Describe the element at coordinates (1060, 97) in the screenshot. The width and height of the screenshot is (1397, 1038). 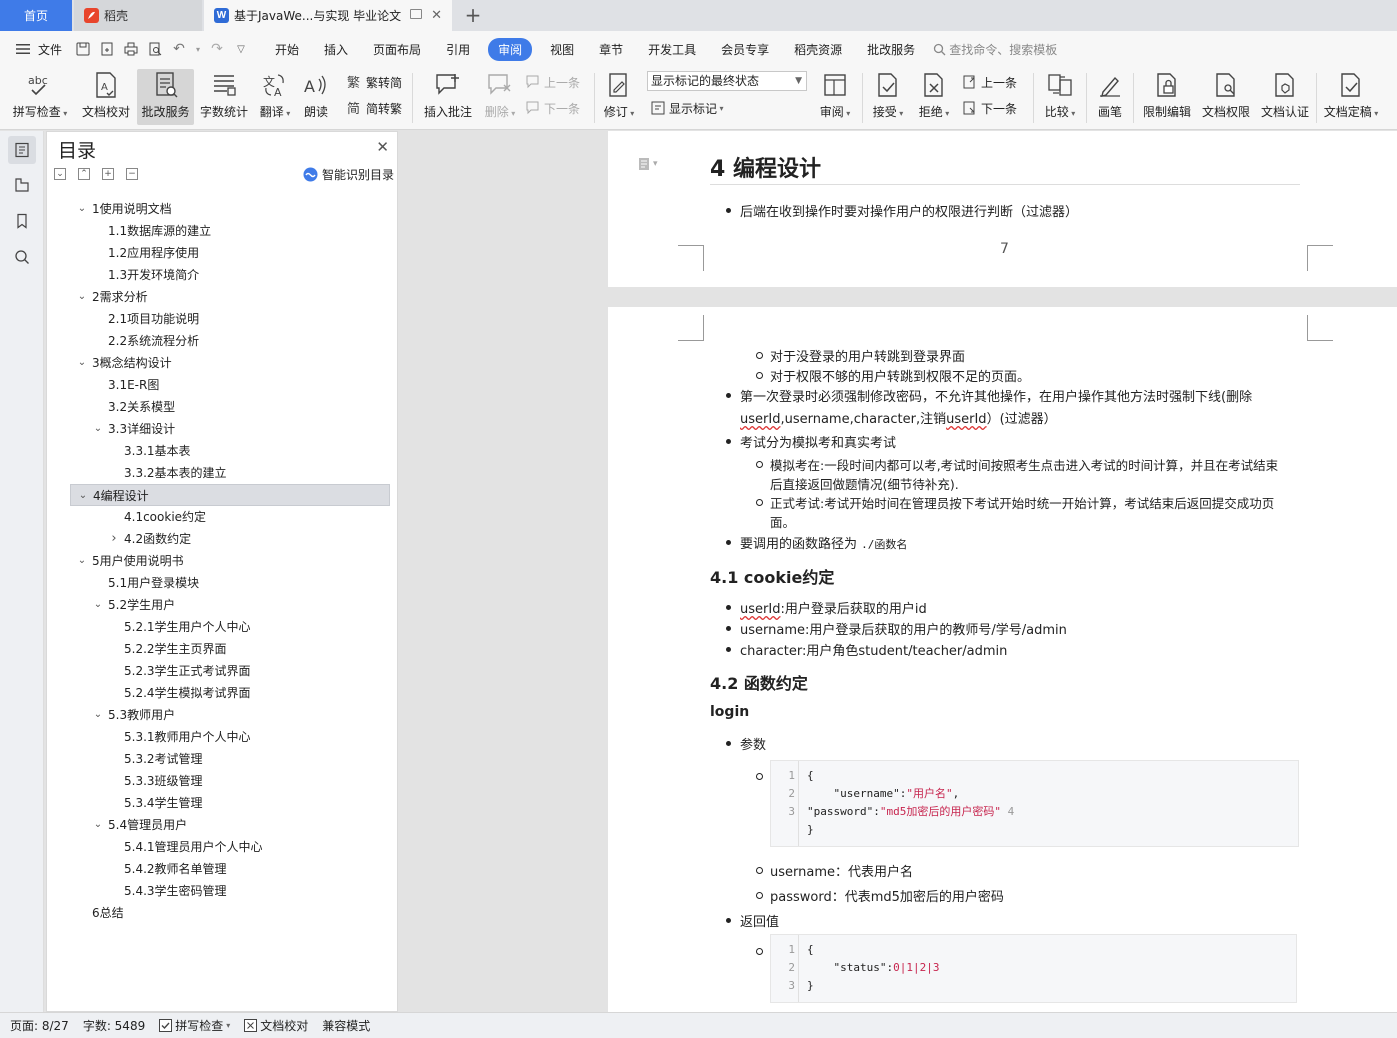
I see `compare-button: 比较 ▾` at that location.